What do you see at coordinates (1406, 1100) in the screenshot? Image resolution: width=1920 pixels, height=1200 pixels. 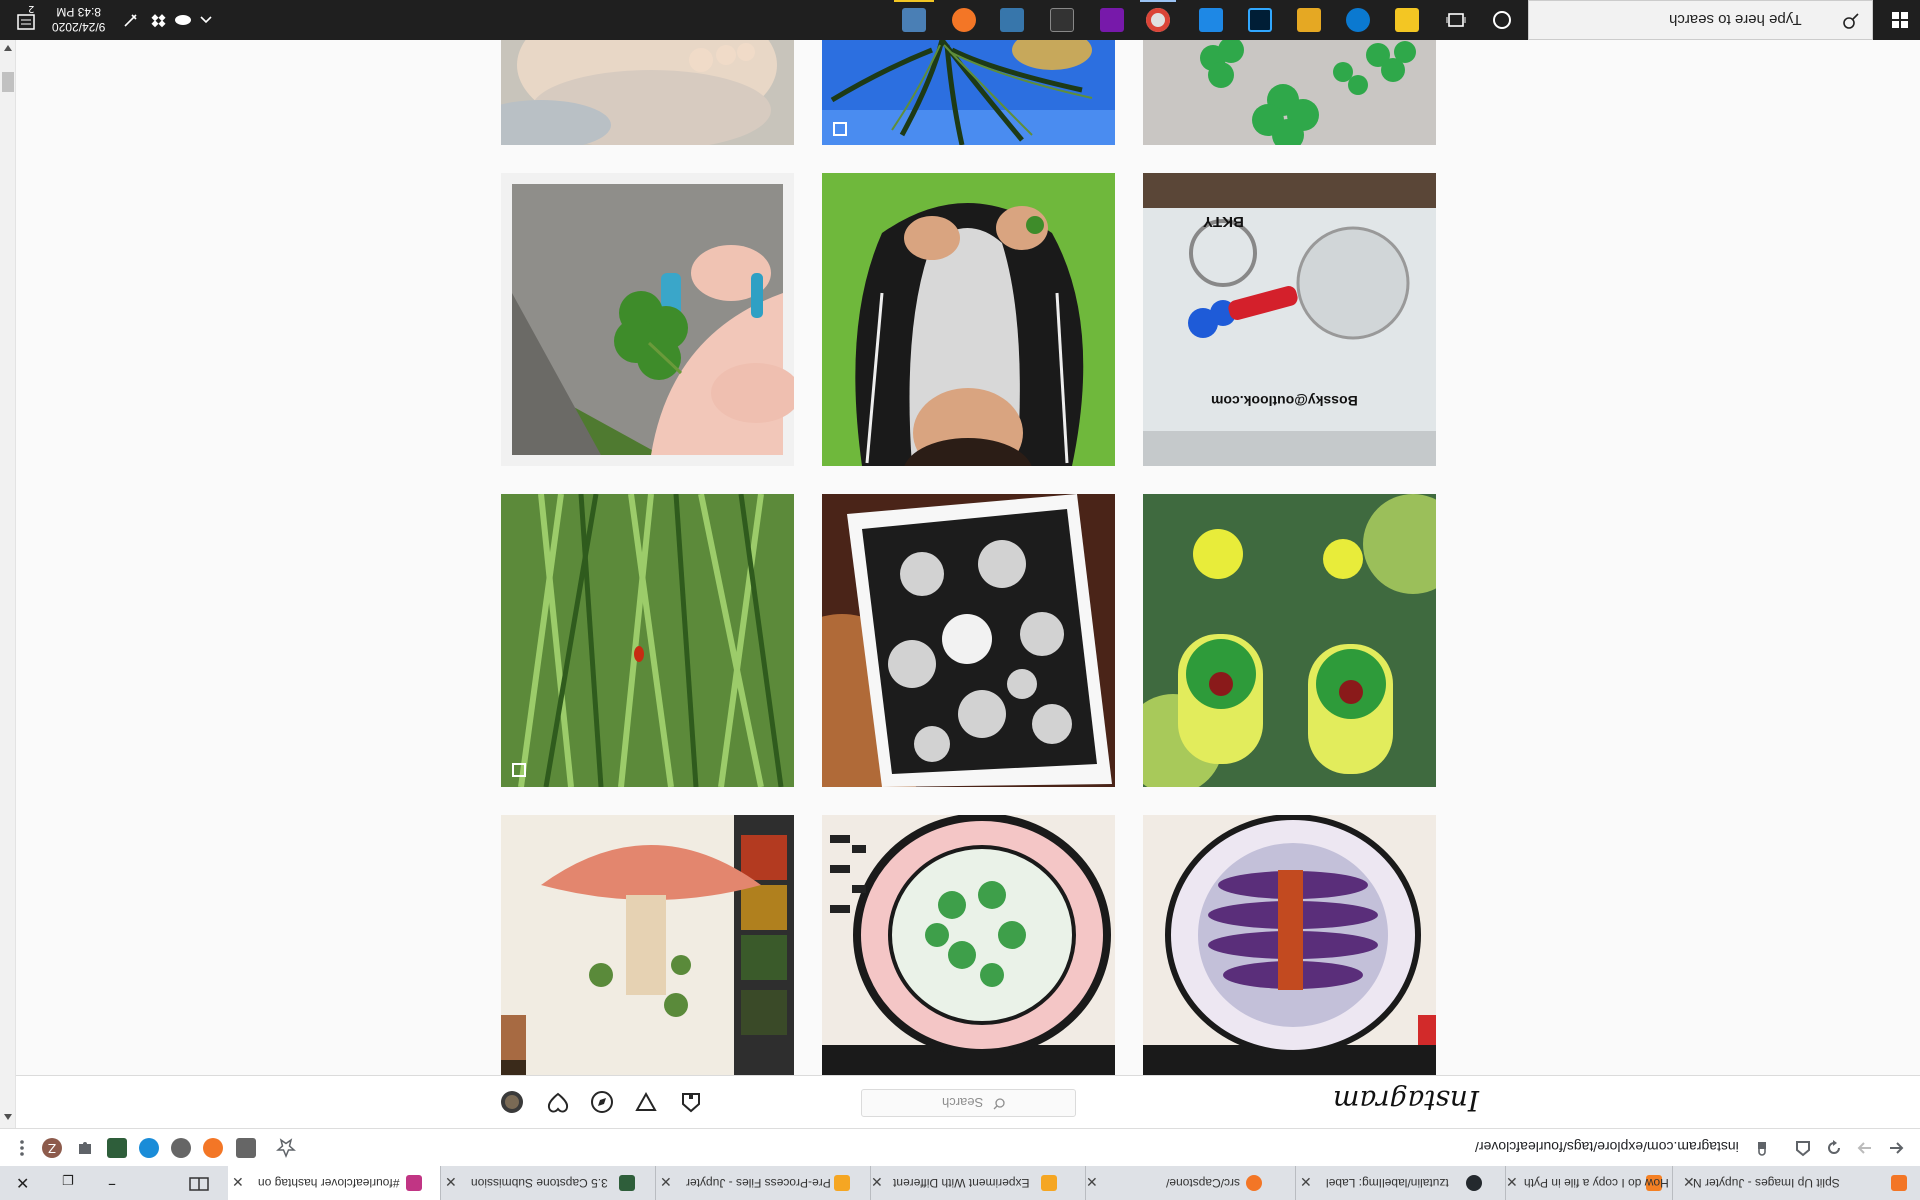 I see `instagram-logo: Instagram` at bounding box center [1406, 1100].